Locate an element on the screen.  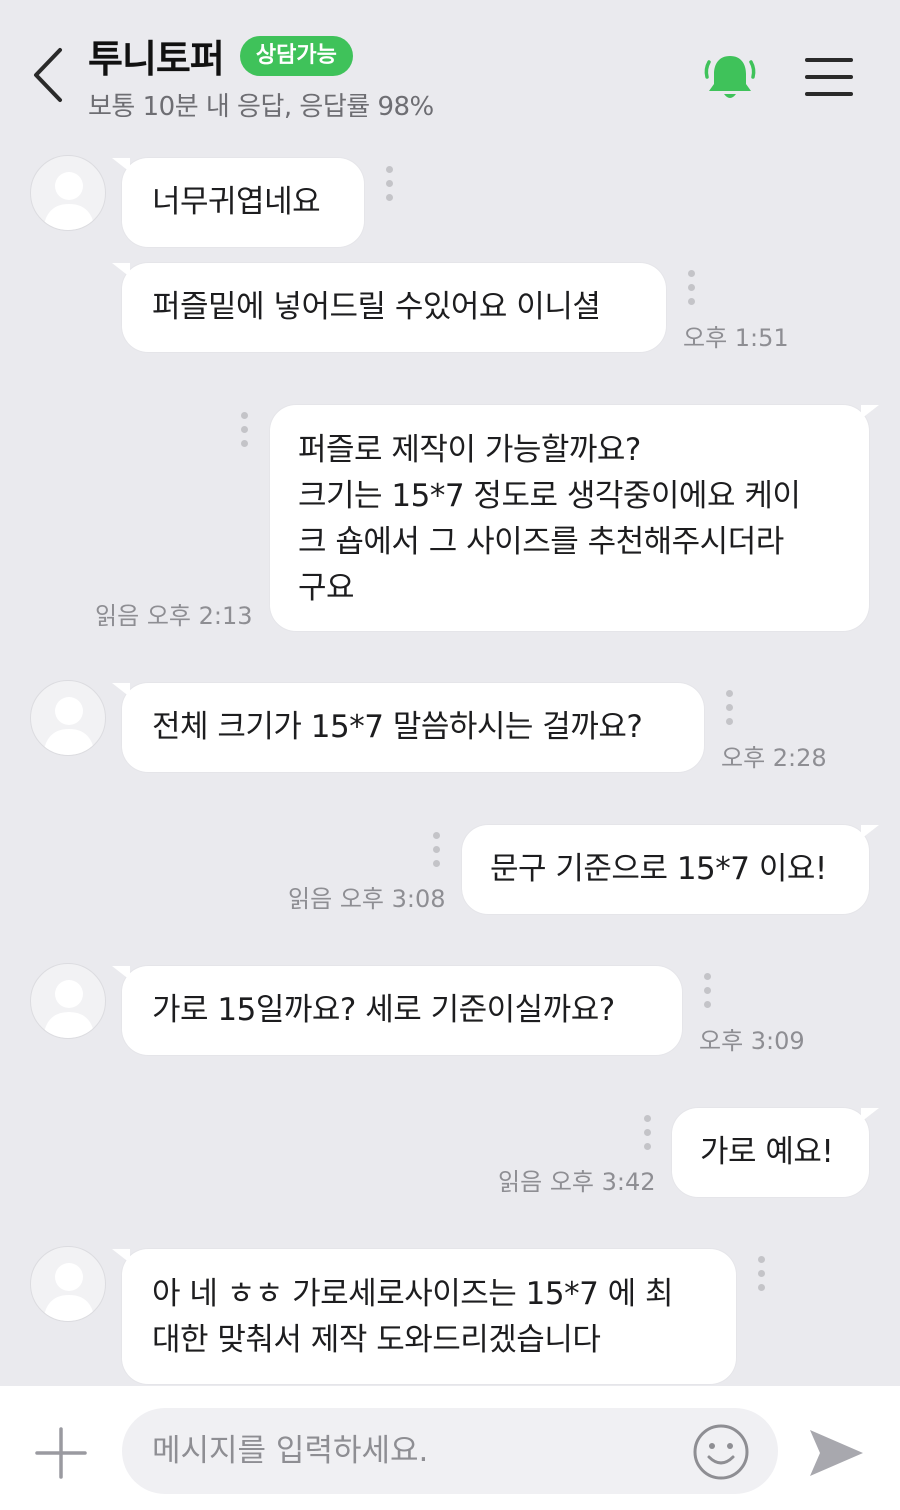
message-bubble-received: 전체 크기가 15*7 말씀하시는 걸까요? is located at coordinates (408, 727).